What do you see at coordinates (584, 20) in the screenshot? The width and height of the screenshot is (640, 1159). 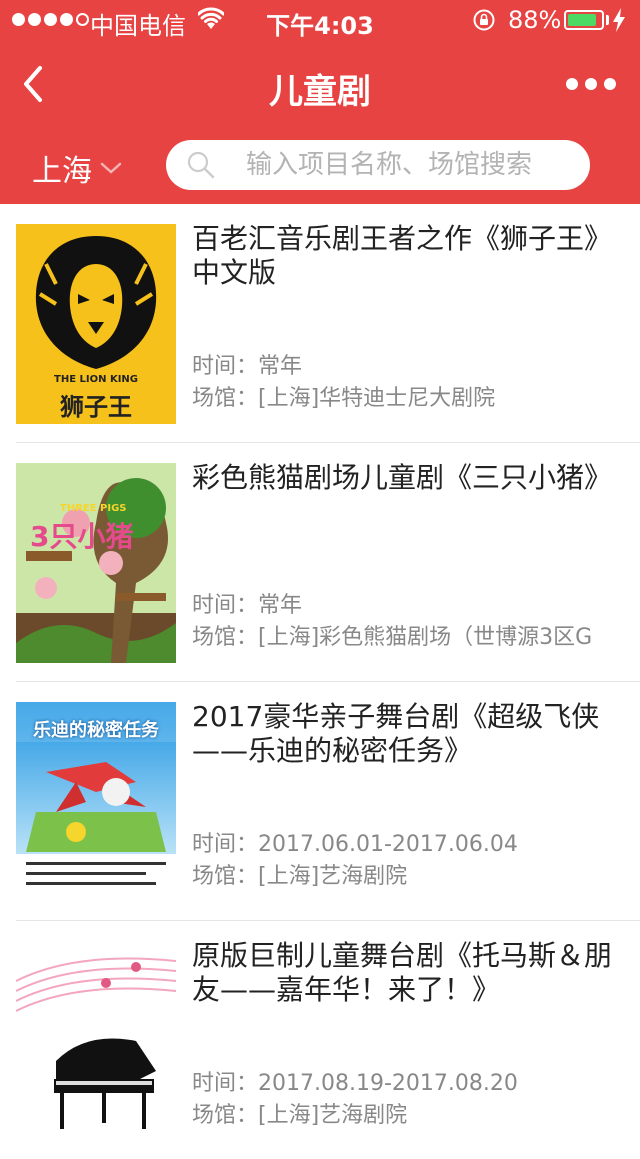 I see `battery-icon` at bounding box center [584, 20].